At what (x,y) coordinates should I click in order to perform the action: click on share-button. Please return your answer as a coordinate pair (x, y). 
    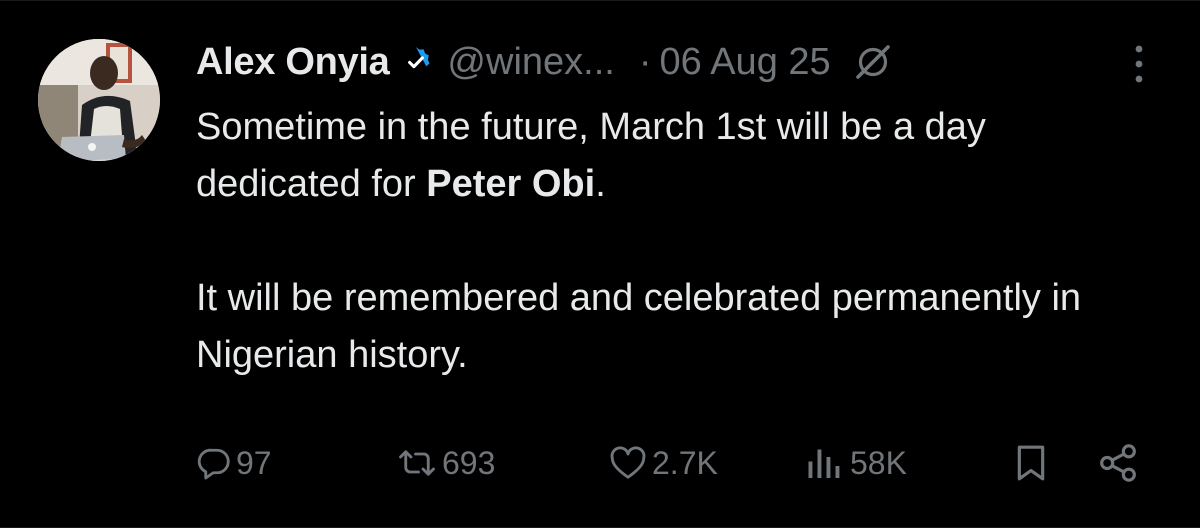
    Looking at the image, I should click on (1118, 463).